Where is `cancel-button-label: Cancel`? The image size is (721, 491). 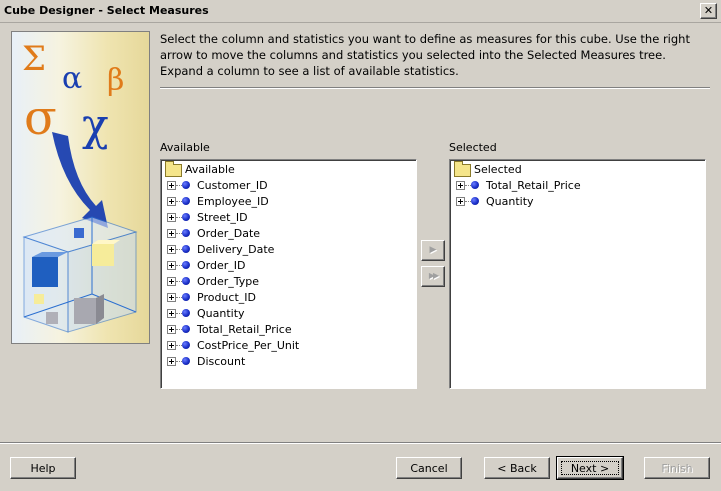 cancel-button-label: Cancel is located at coordinates (429, 468).